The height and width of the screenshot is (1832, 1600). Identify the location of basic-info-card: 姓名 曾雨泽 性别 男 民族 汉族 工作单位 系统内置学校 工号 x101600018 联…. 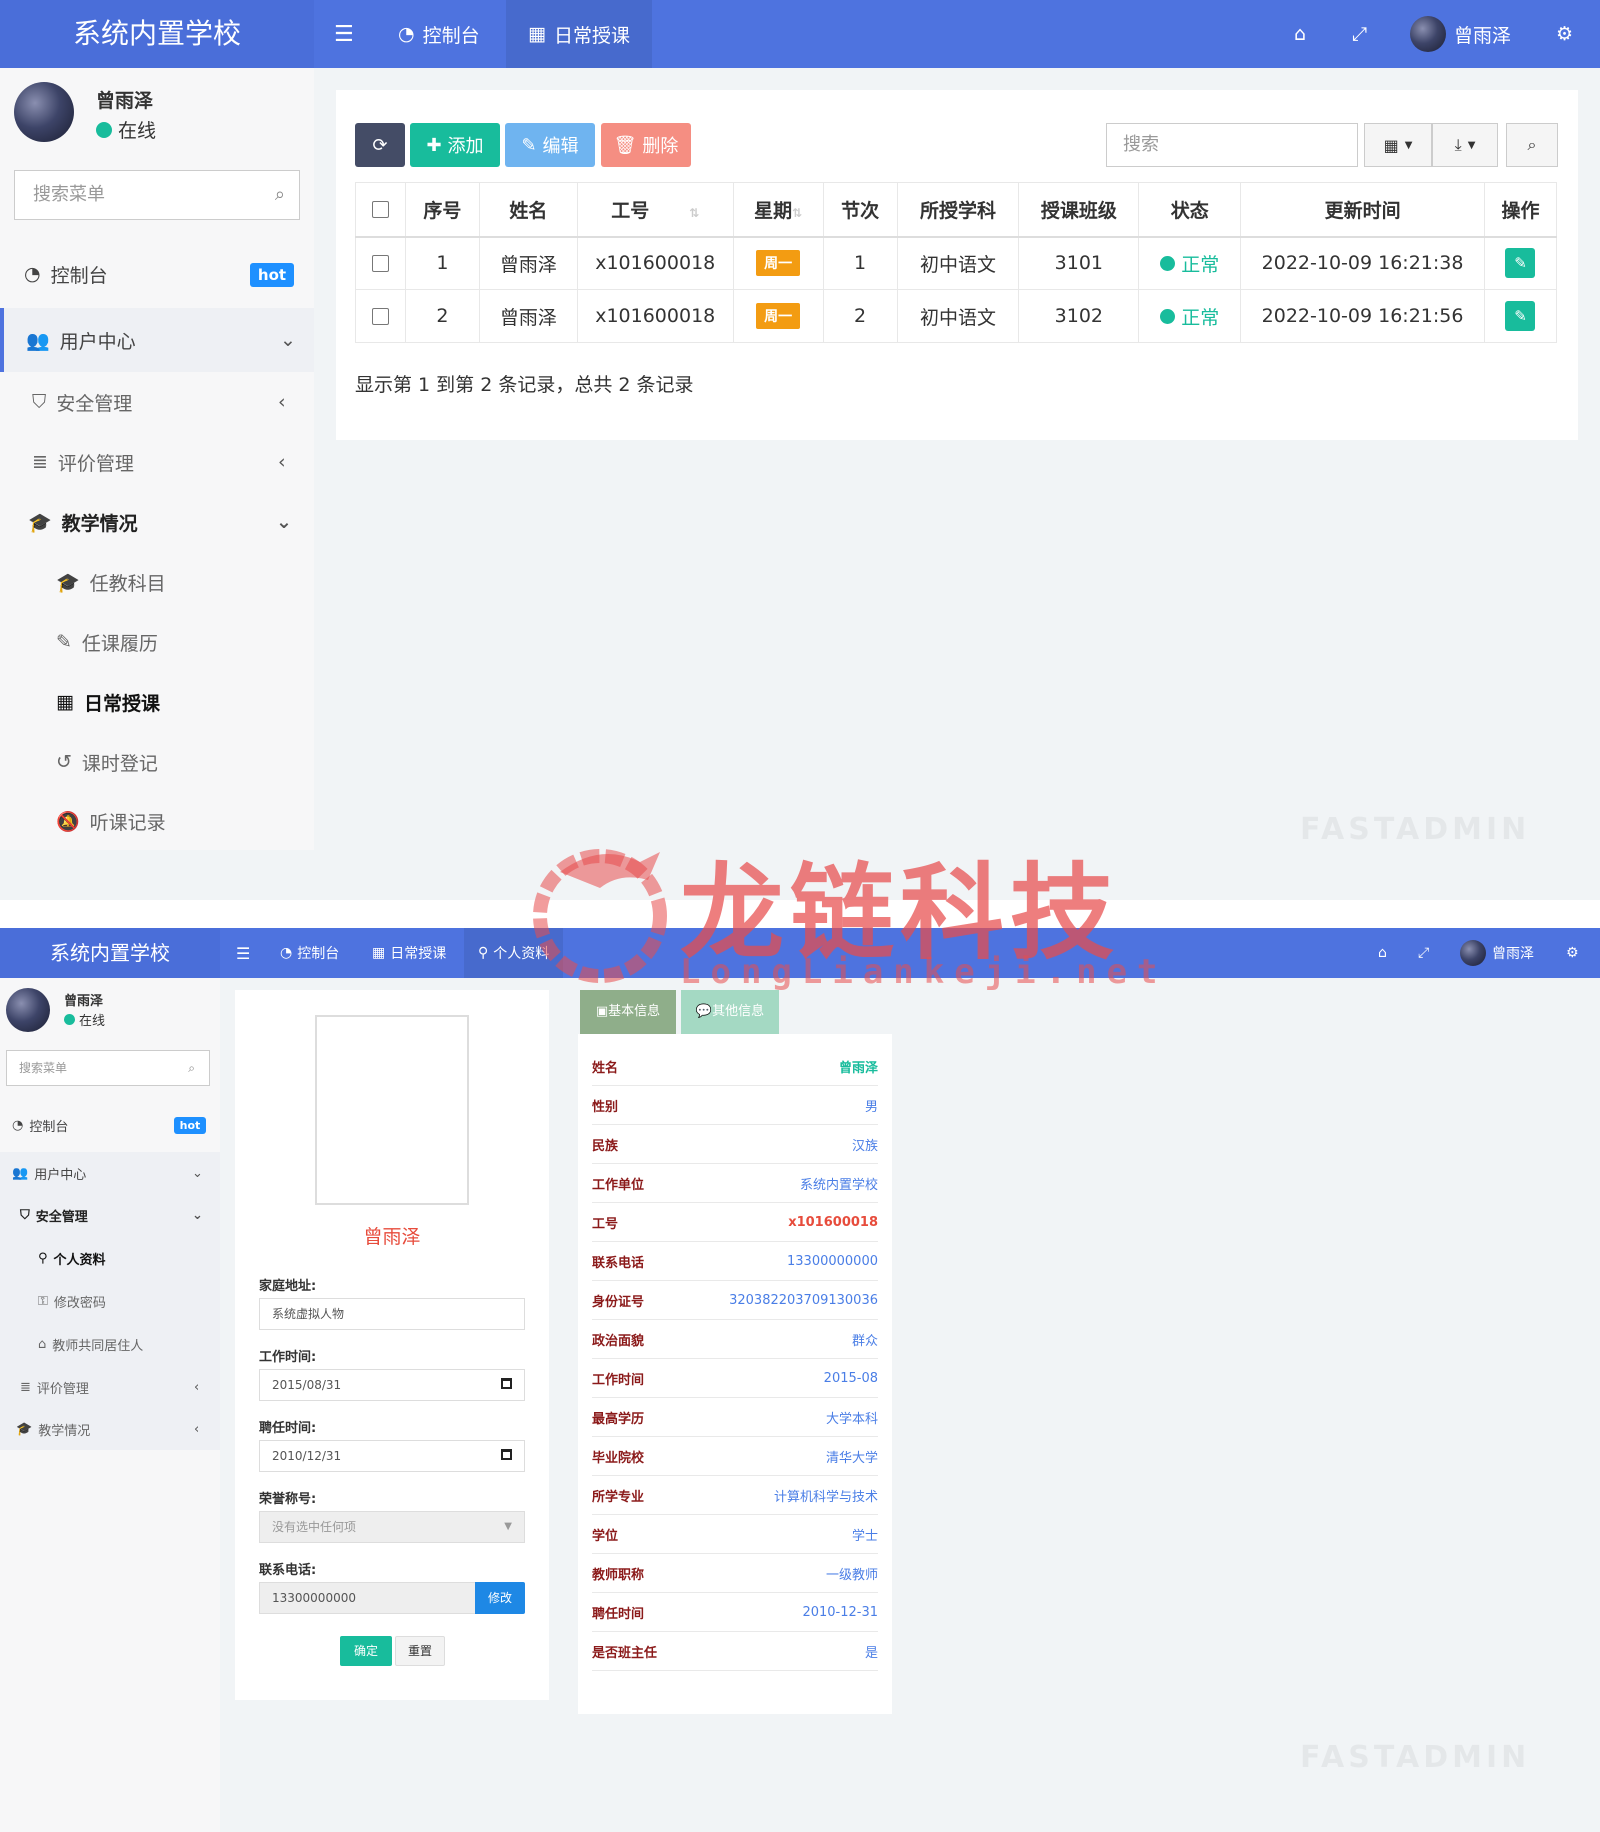
(735, 1374).